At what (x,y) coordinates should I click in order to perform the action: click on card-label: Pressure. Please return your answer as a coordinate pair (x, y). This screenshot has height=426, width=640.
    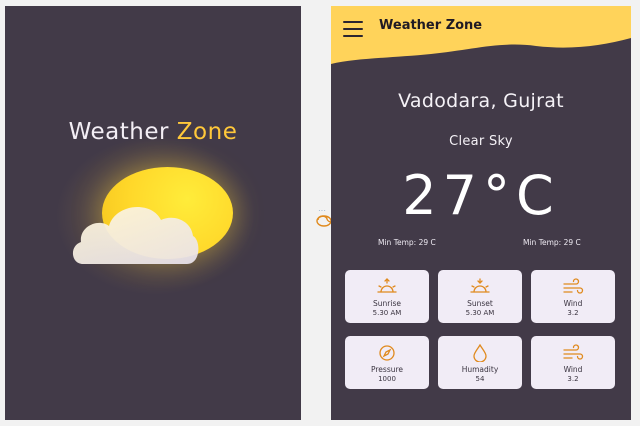
    Looking at the image, I should click on (387, 369).